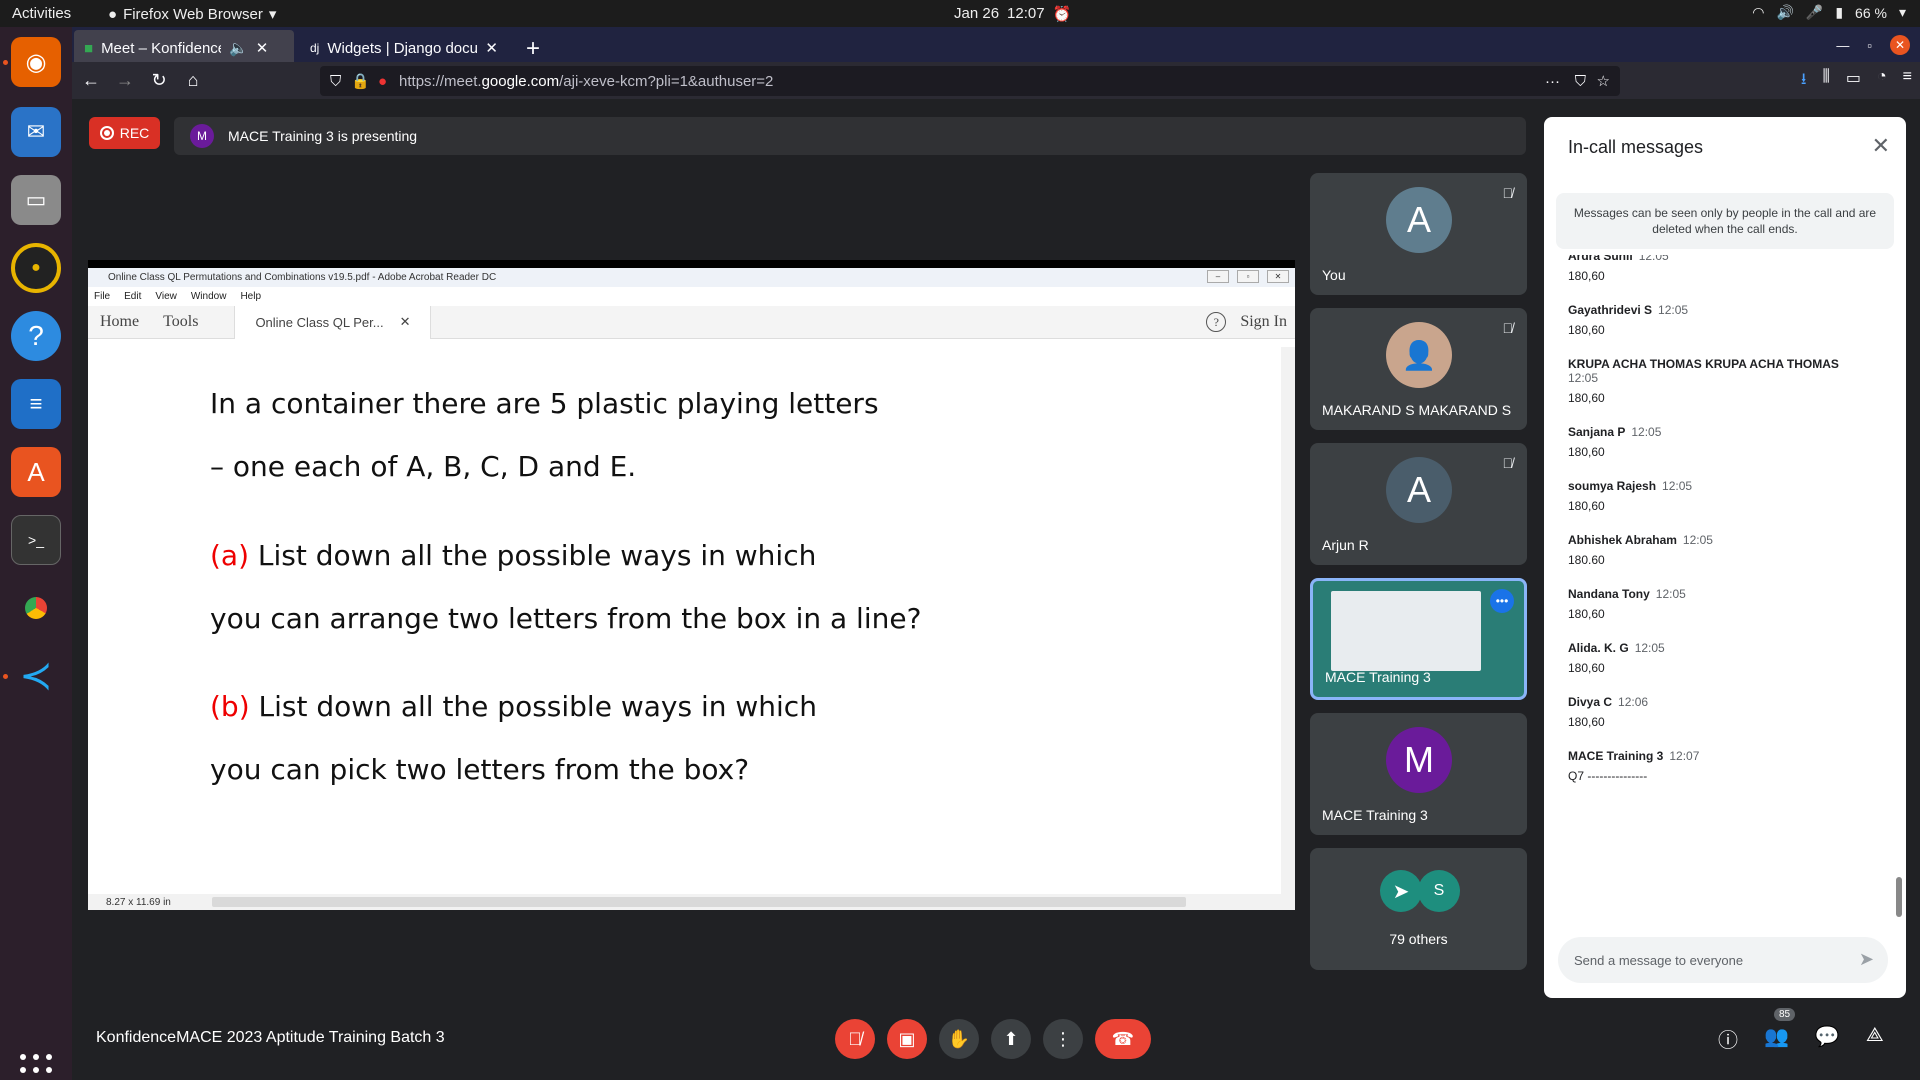 This screenshot has height=1080, width=1920. What do you see at coordinates (855, 1039) in the screenshot?
I see `mic-toggle-button: 🎙̸` at bounding box center [855, 1039].